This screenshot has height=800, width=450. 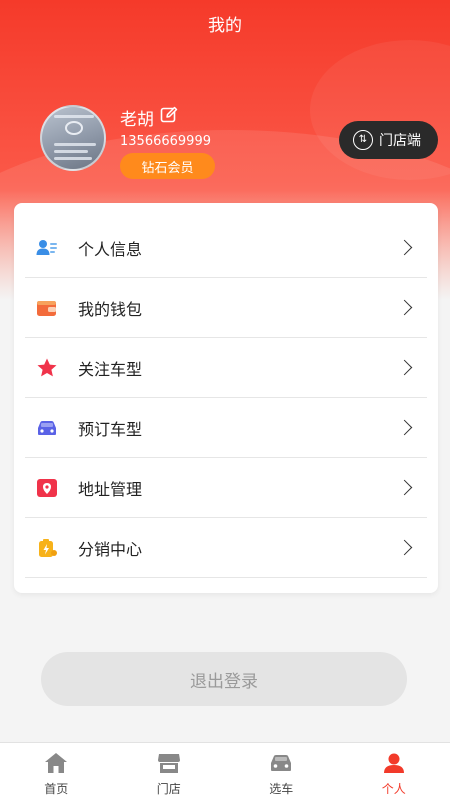 I want to click on member-badge: 钻石会员, so click(x=167, y=166).